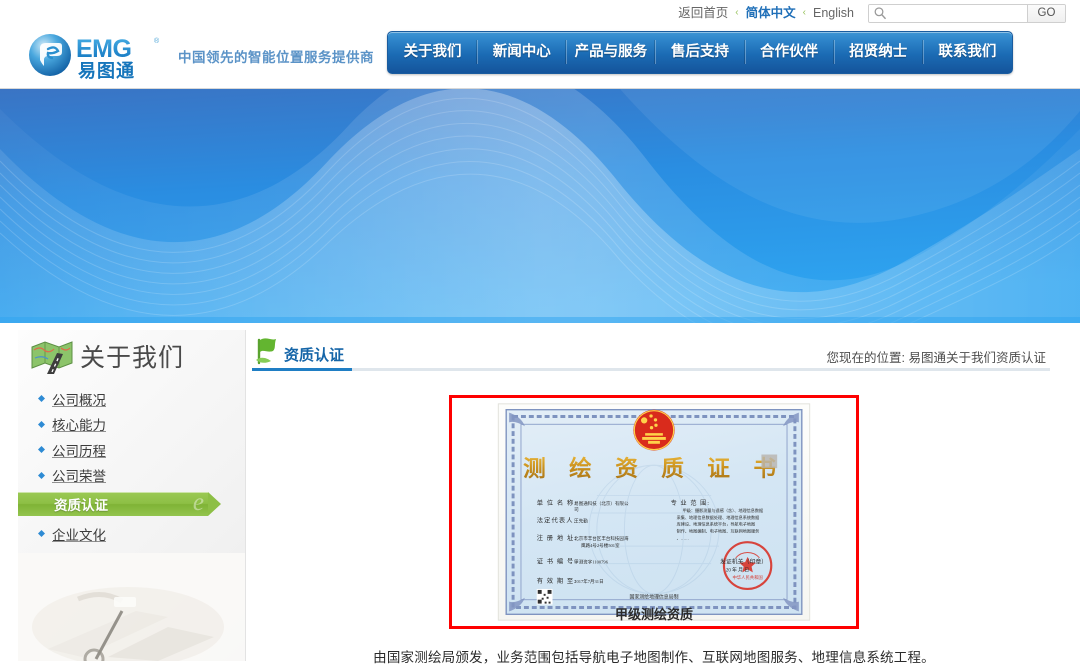 Image resolution: width=1080 pixels, height=666 pixels. What do you see at coordinates (79, 535) in the screenshot?
I see `sidebar-item-label: 企业文化` at bounding box center [79, 535].